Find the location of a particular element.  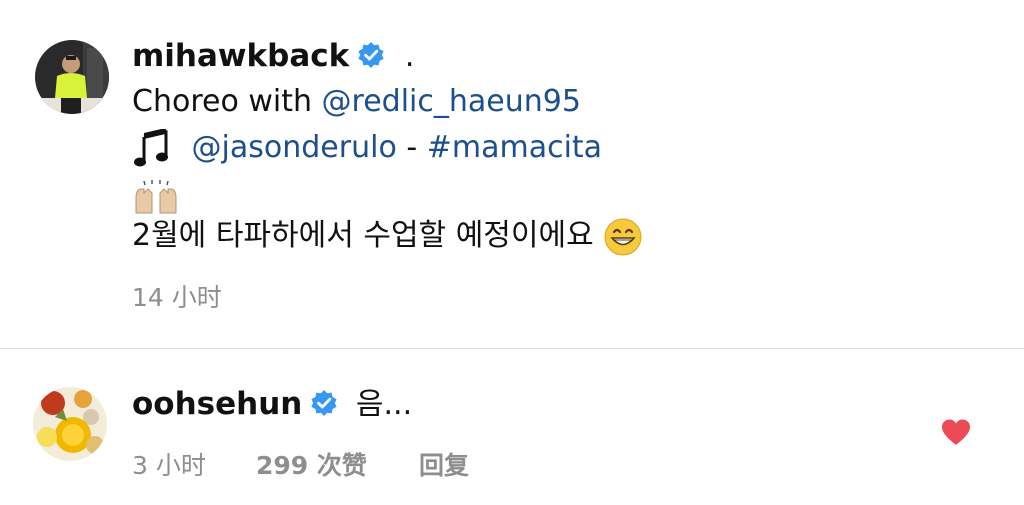

mention-link: @redlic_haeun95 is located at coordinates (451, 101).